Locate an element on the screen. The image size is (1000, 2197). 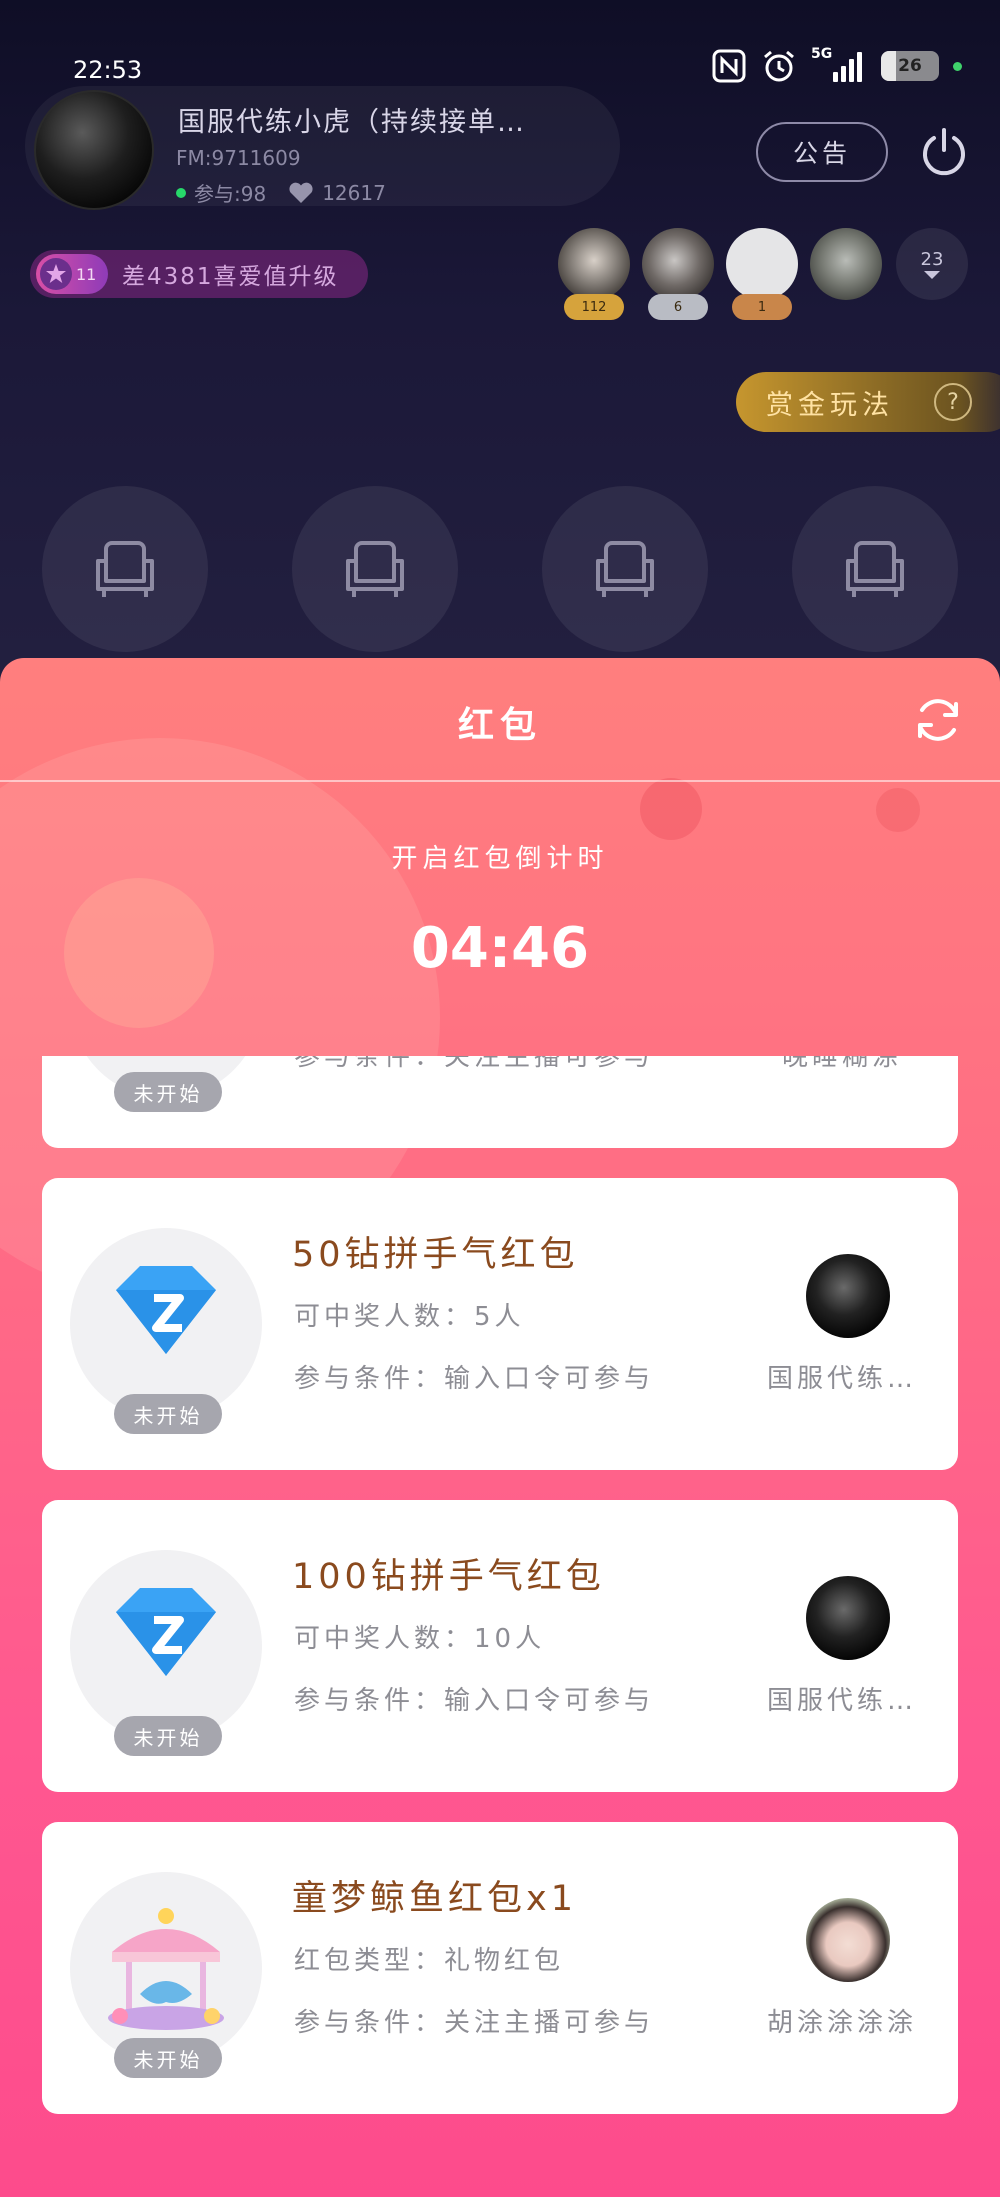
status-icons: 5G 26 is located at coordinates (836, 65).